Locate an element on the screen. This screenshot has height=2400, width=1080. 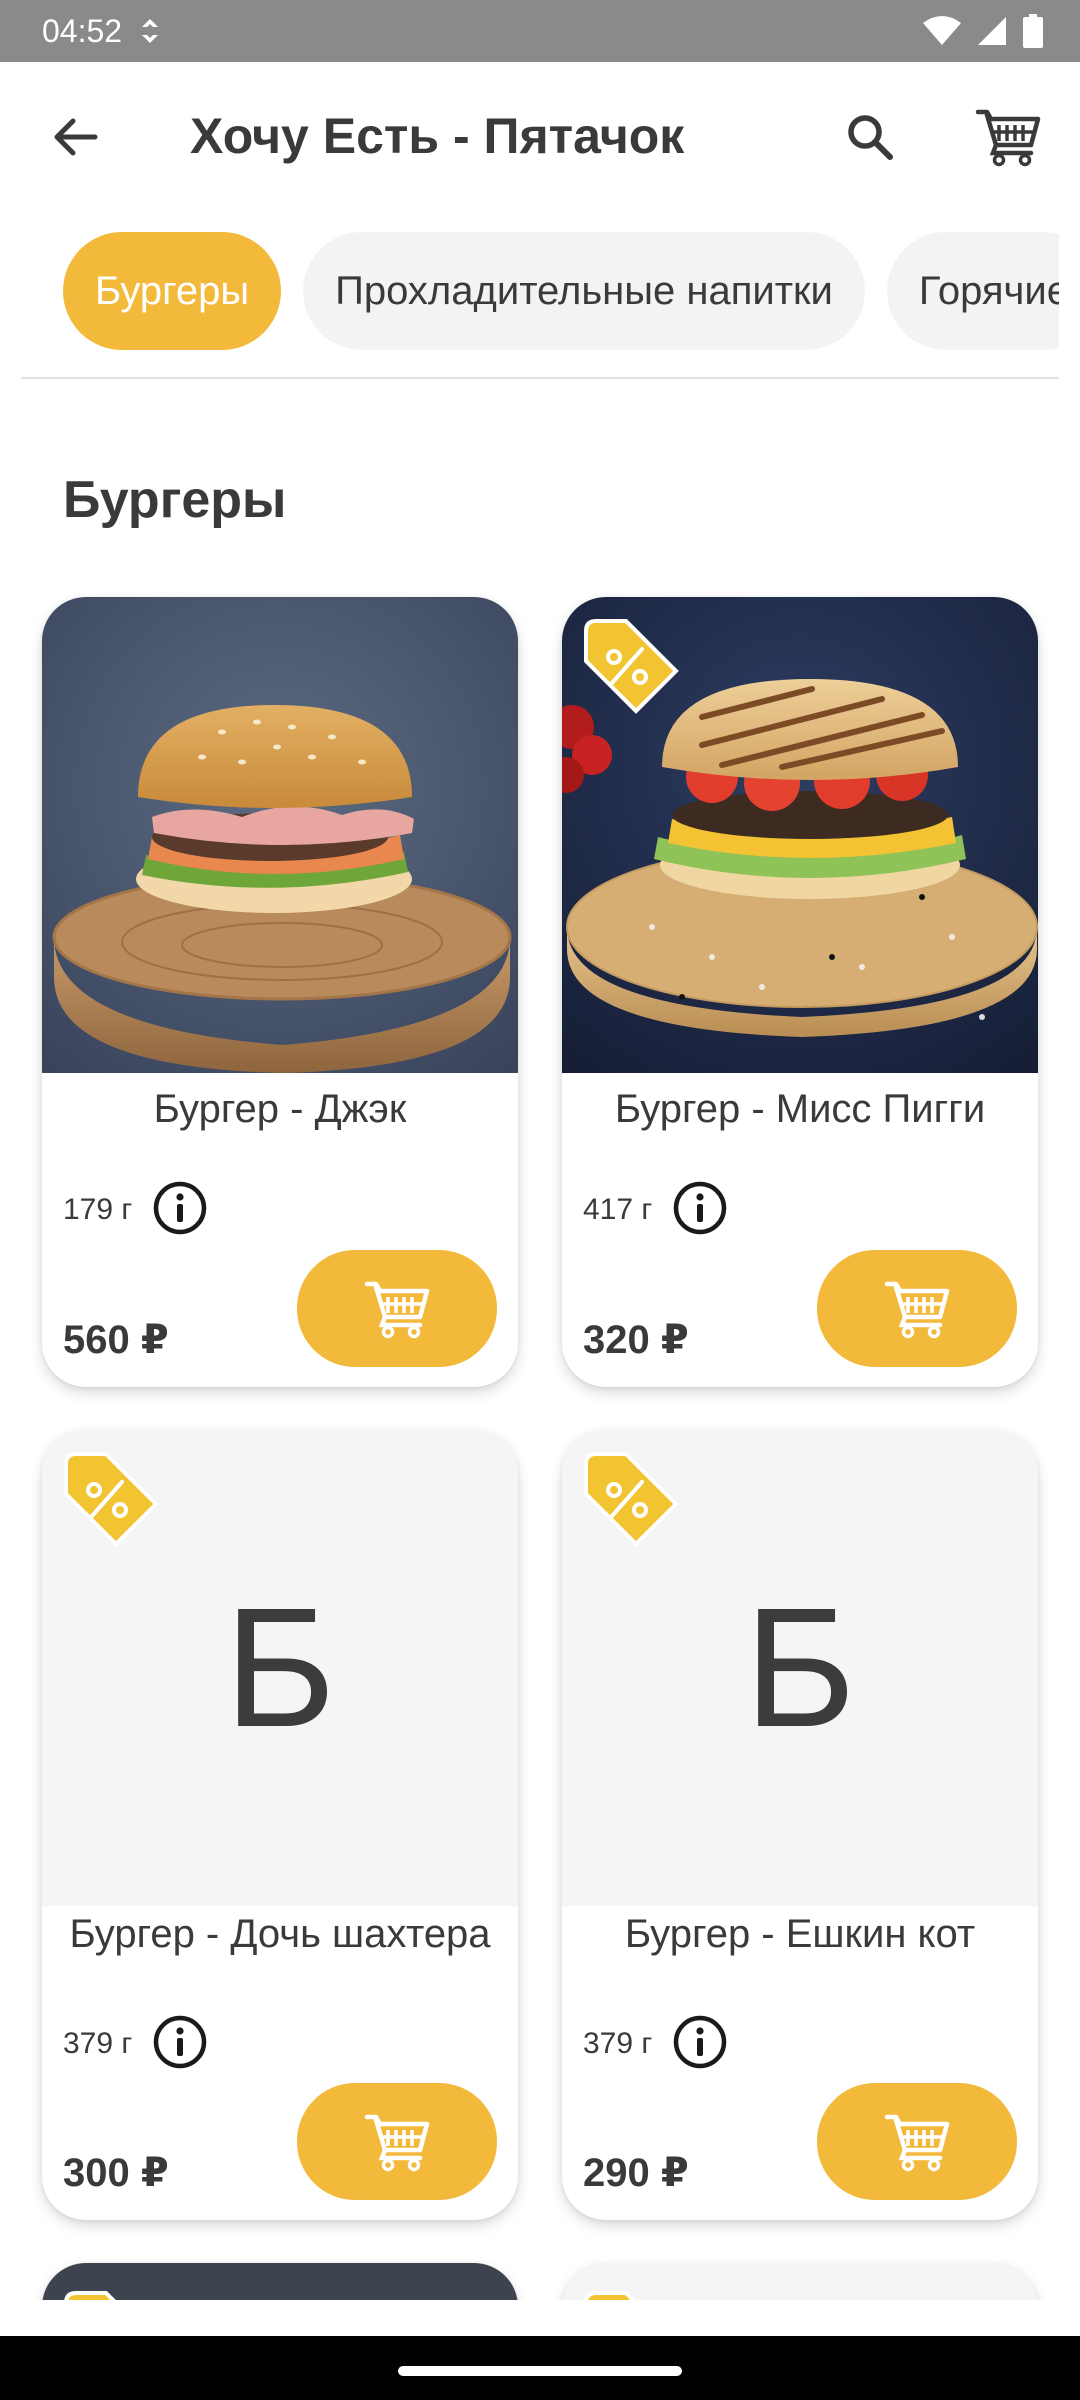
product-card: Бургер - Мисс Пигги 417 г 320 ₽ is located at coordinates (800, 992).